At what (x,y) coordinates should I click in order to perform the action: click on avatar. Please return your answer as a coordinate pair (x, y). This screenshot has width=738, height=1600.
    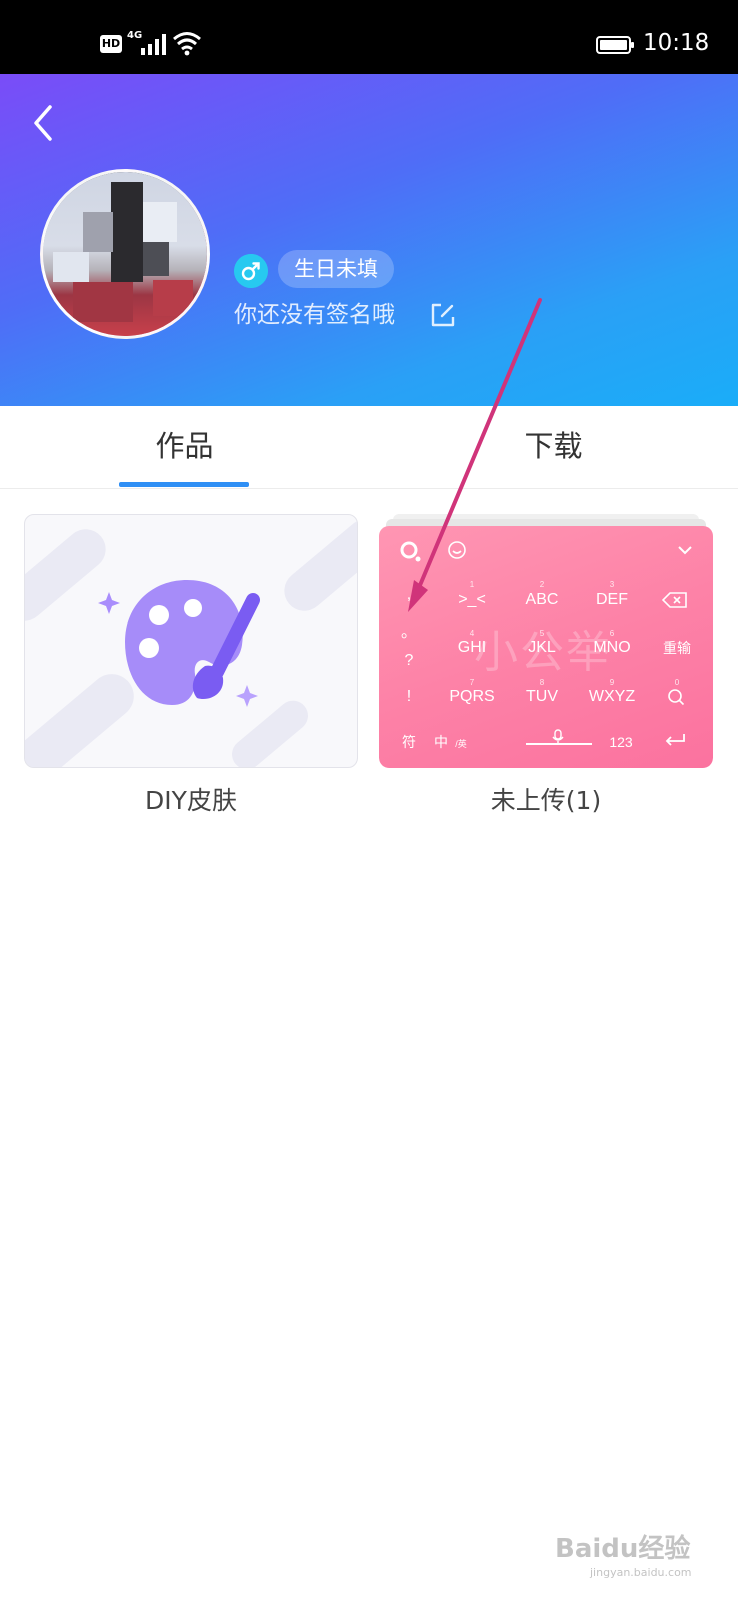
    Looking at the image, I should click on (125, 254).